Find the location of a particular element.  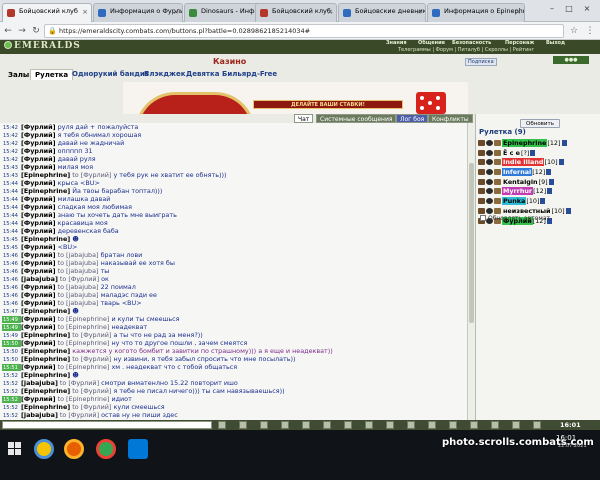

player-row: Myrrhur[12] is located at coordinates (539, 192).